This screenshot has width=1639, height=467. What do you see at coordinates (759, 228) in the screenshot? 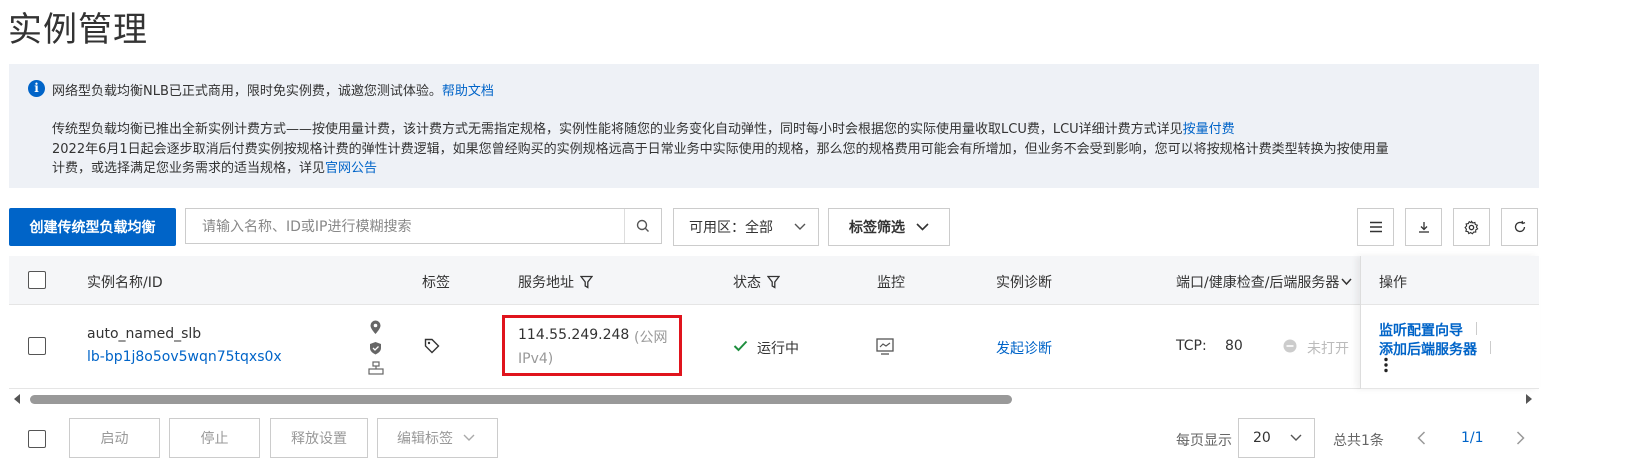
I see `zone-value: 全部` at bounding box center [759, 228].